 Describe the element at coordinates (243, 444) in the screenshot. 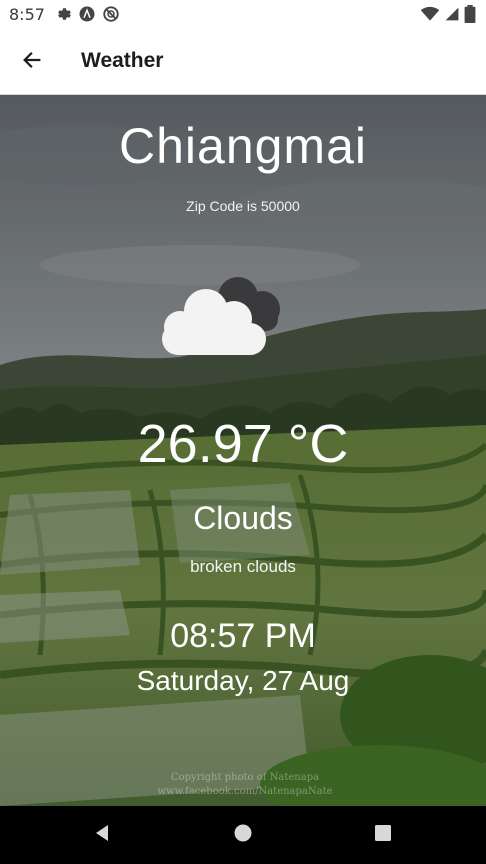

I see `temperature: 26.97 °C` at that location.